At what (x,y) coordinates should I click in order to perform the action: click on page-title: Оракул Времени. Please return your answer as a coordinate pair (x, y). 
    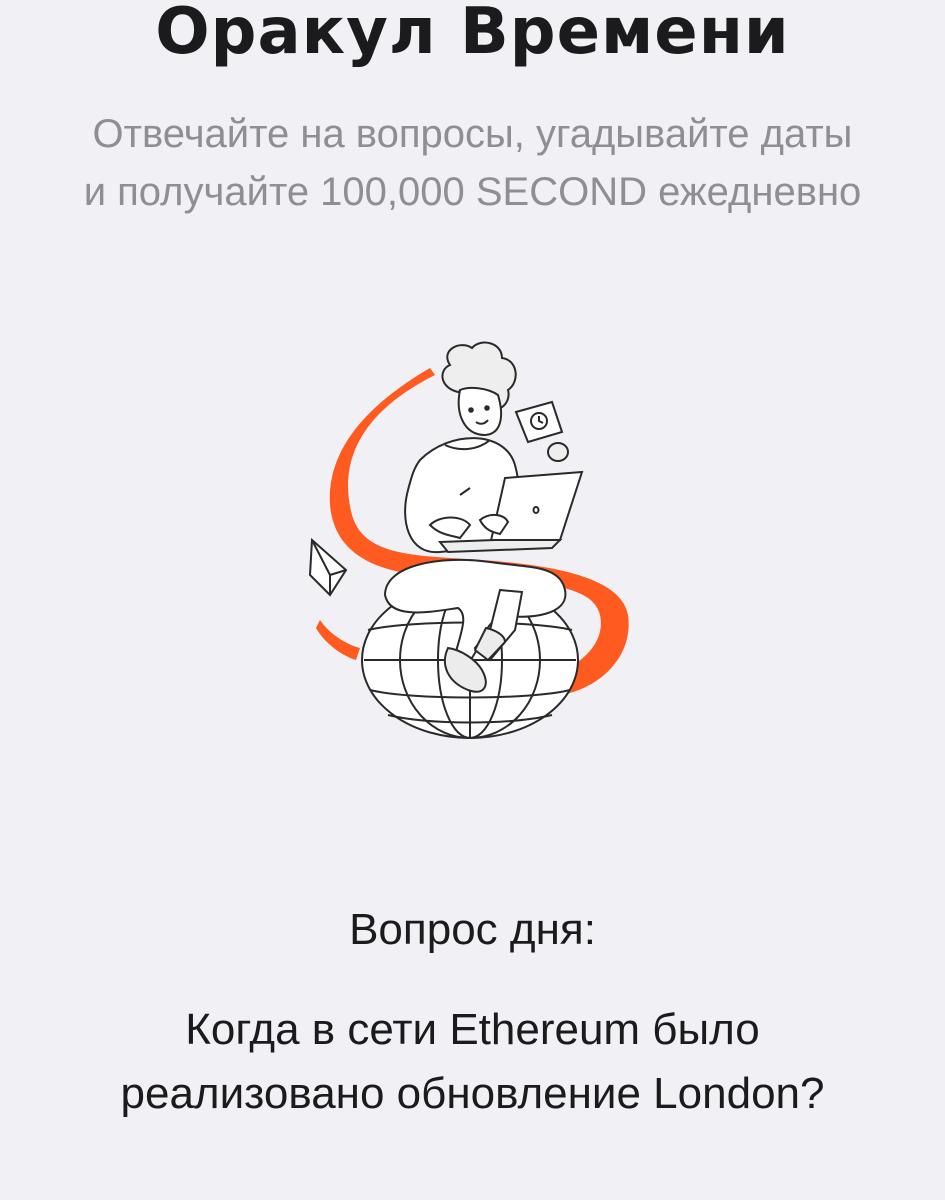
    Looking at the image, I should click on (472, 34).